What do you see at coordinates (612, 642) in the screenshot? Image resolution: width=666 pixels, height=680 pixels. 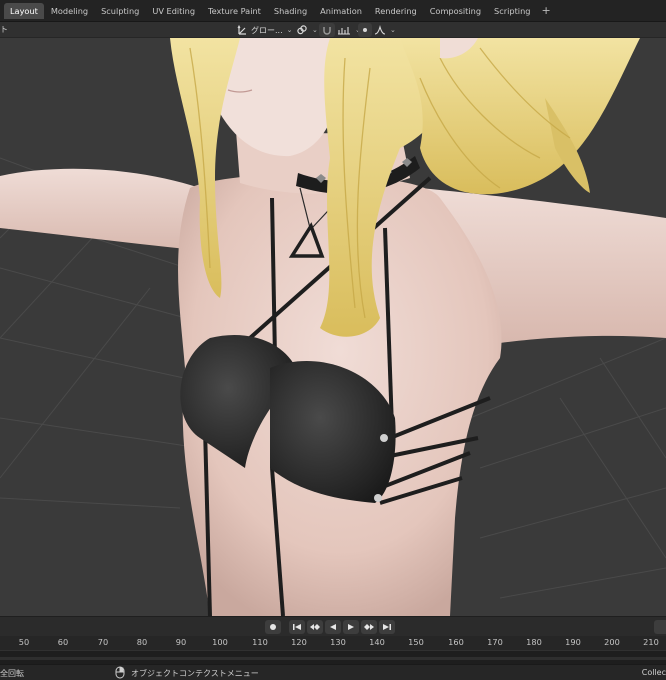 I see `frame-tick: 200` at bounding box center [612, 642].